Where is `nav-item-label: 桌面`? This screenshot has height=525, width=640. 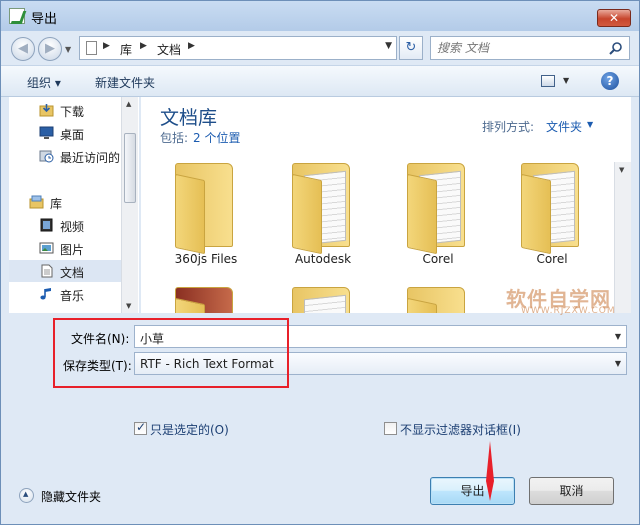 nav-item-label: 桌面 is located at coordinates (72, 135).